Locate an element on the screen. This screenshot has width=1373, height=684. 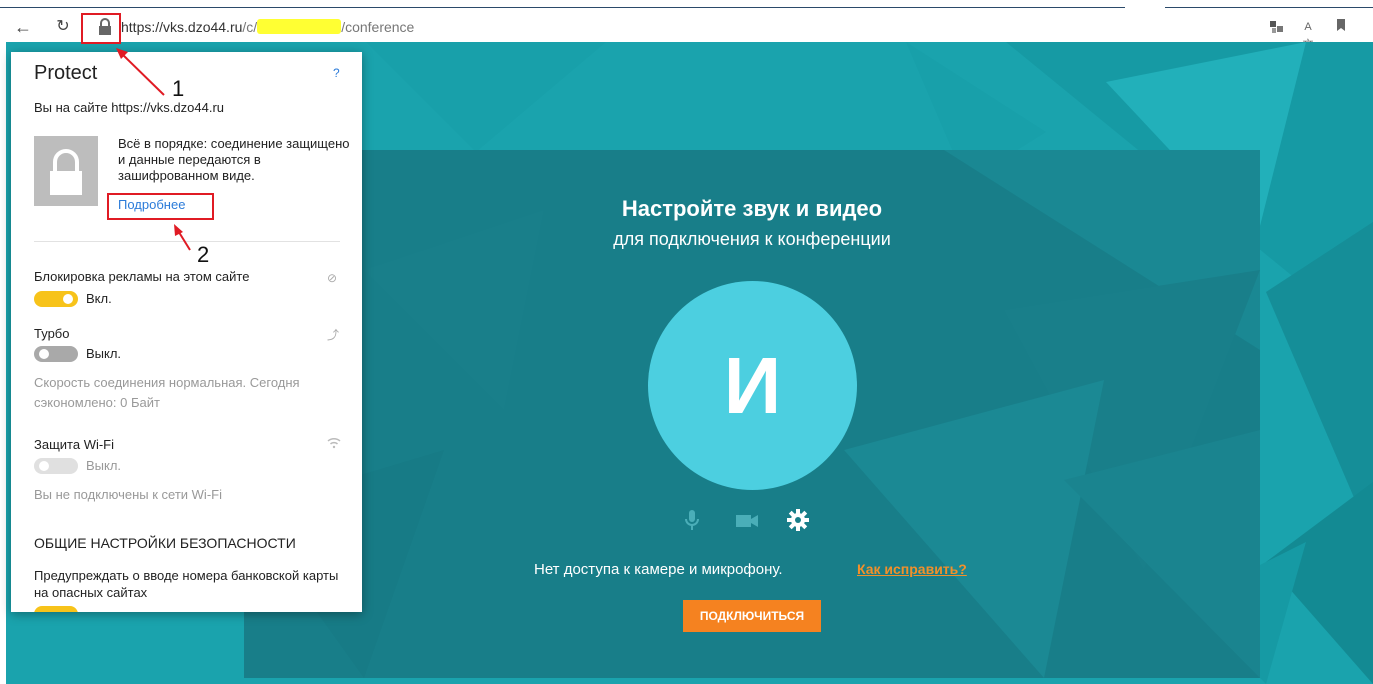
annotation-arrows is located at coordinates (153, 149).